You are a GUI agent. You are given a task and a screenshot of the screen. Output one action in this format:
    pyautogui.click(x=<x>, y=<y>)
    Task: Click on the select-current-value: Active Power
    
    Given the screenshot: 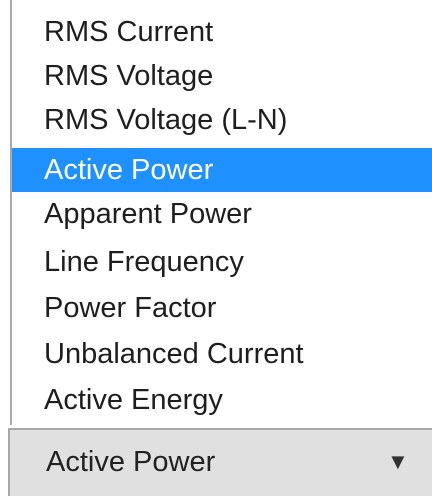 What is the action you would take?
    pyautogui.click(x=131, y=462)
    